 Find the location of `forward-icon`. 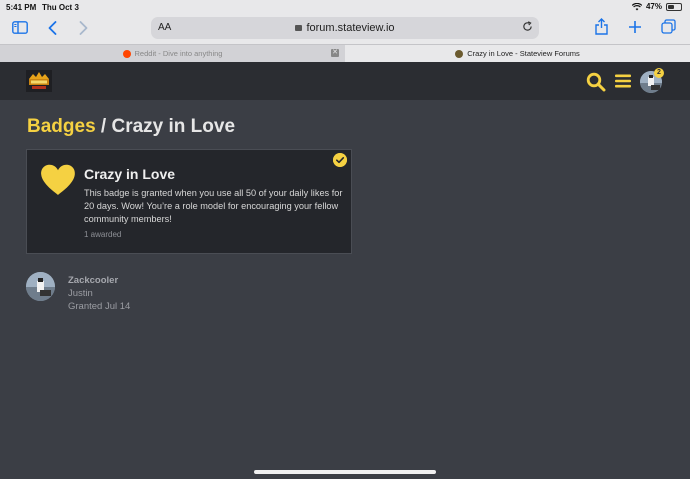

forward-icon is located at coordinates (83, 28).